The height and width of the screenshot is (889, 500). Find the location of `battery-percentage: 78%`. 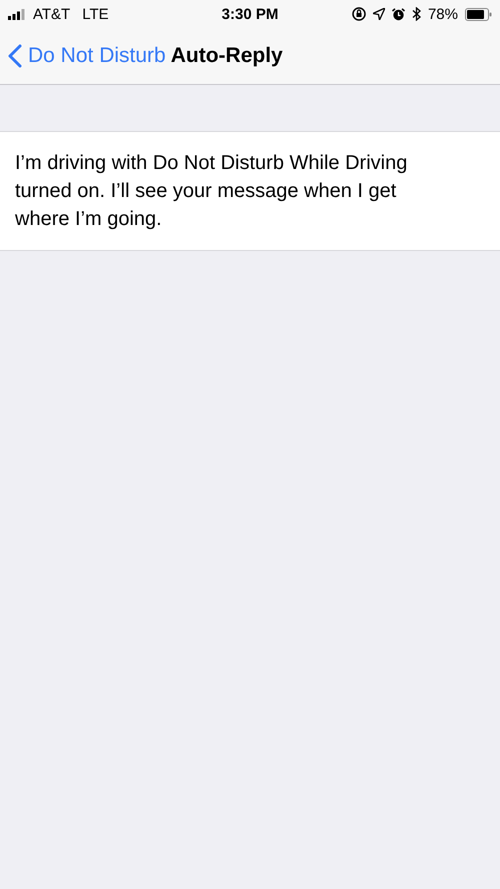

battery-percentage: 78% is located at coordinates (443, 14).